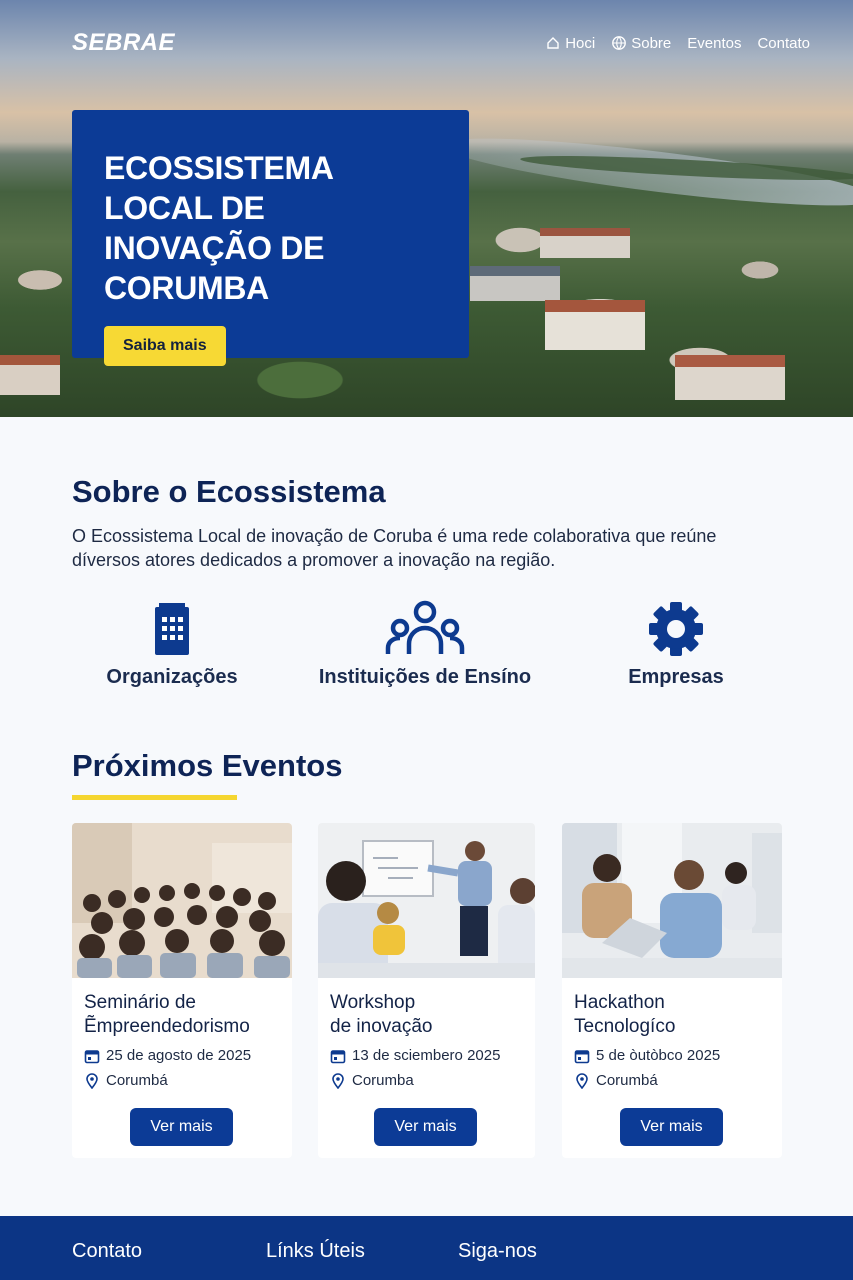 The width and height of the screenshot is (853, 1280). I want to click on events-title: Próximos Eventos, so click(207, 765).